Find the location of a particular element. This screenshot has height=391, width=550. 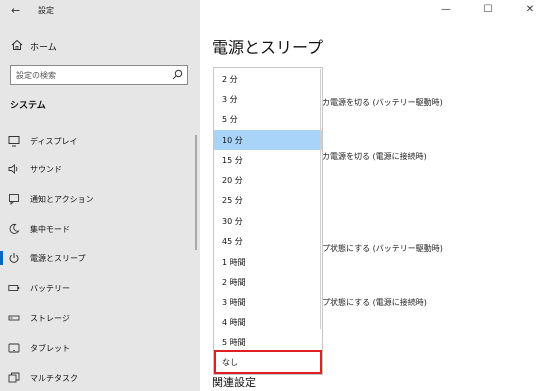

dropdown-option-label: なし is located at coordinates (230, 362).